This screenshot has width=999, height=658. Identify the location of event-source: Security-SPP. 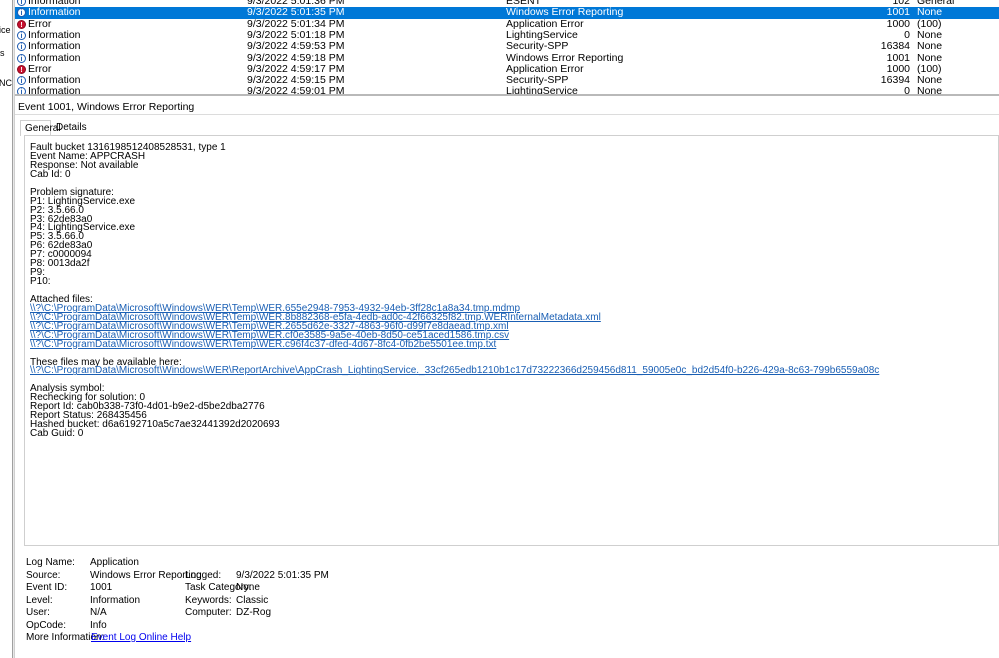
(537, 46).